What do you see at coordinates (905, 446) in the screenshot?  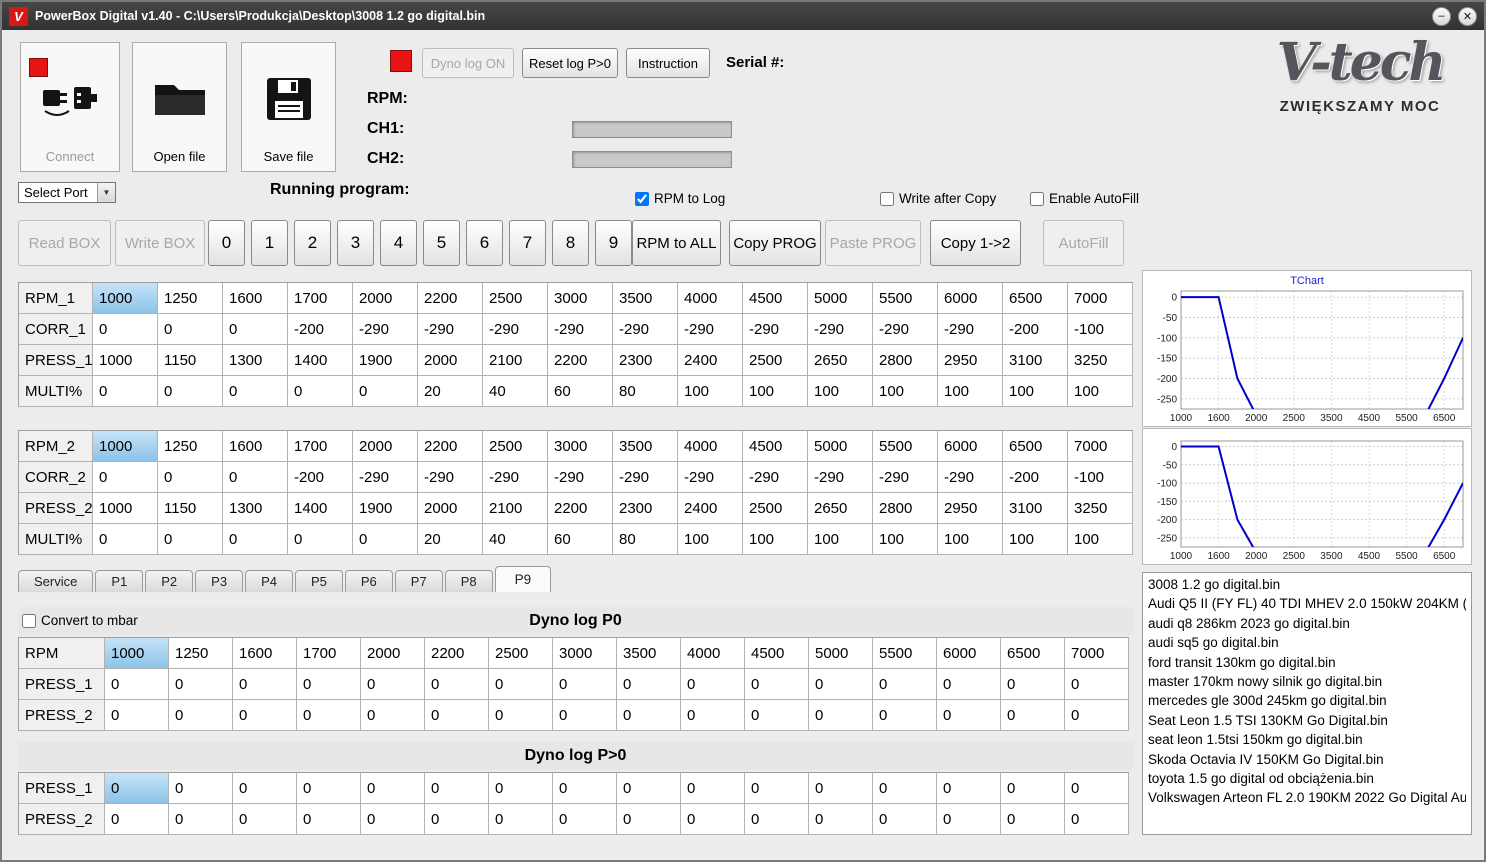 I see `grid-cell: 5500` at bounding box center [905, 446].